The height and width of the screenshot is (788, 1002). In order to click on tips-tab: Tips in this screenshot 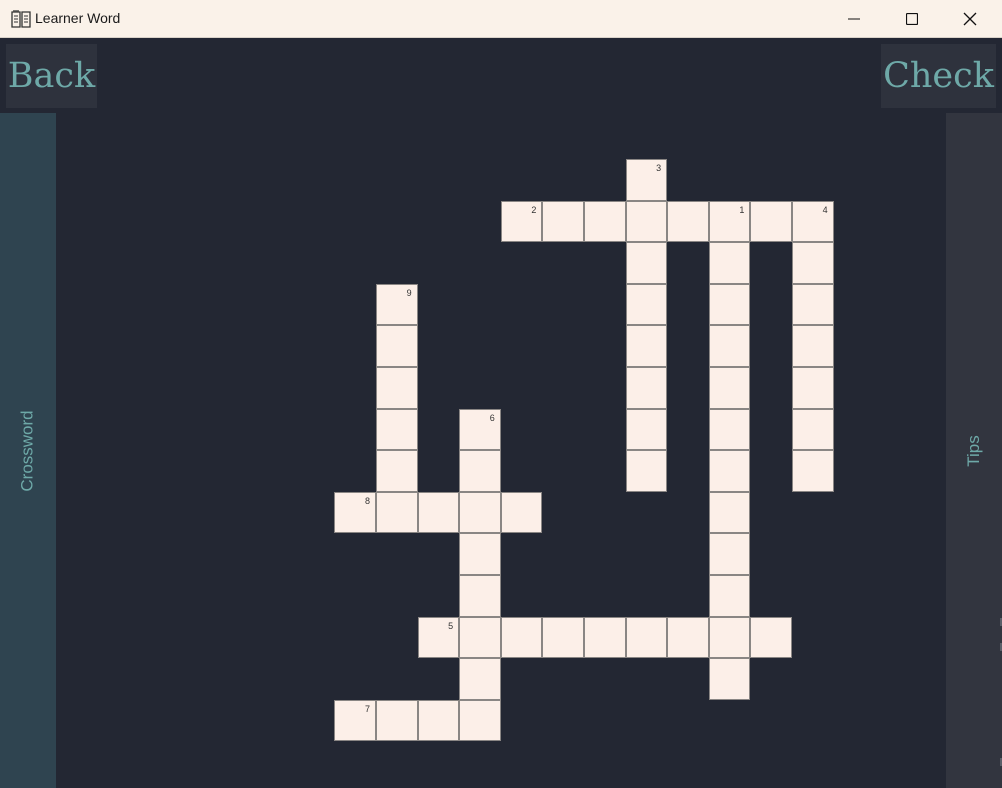, I will do `click(974, 450)`.